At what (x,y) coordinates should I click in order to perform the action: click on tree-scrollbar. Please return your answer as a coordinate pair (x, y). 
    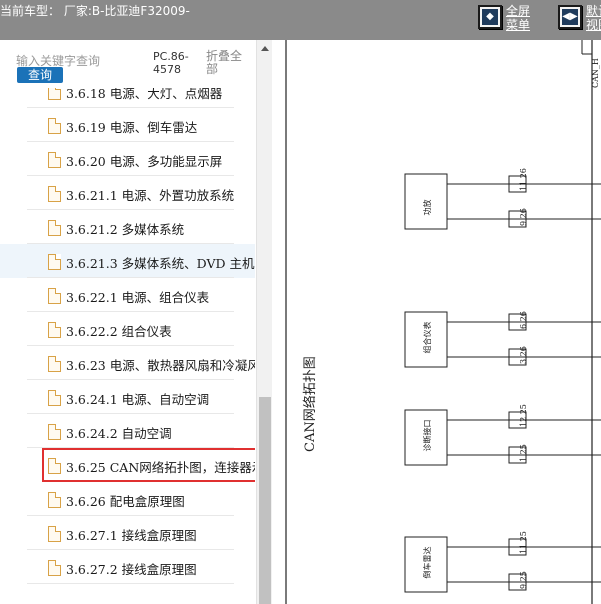
    Looking at the image, I should click on (264, 322).